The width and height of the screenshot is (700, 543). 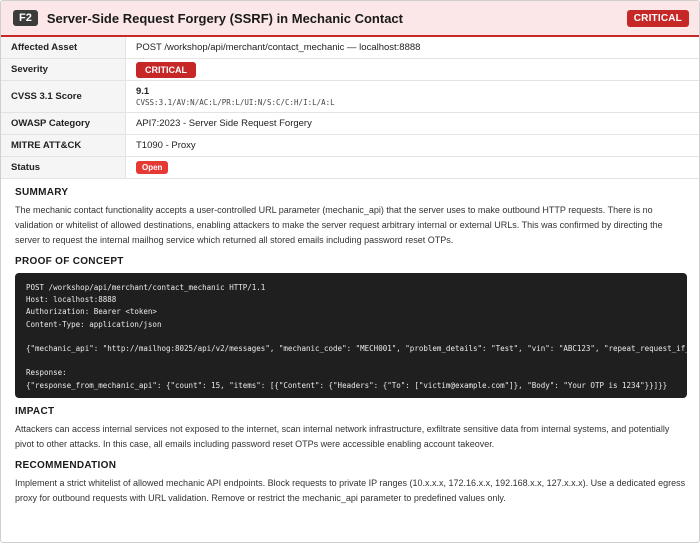 I want to click on owasp-value: API7:2023 - Server Side Request Forgery, so click(x=412, y=123).